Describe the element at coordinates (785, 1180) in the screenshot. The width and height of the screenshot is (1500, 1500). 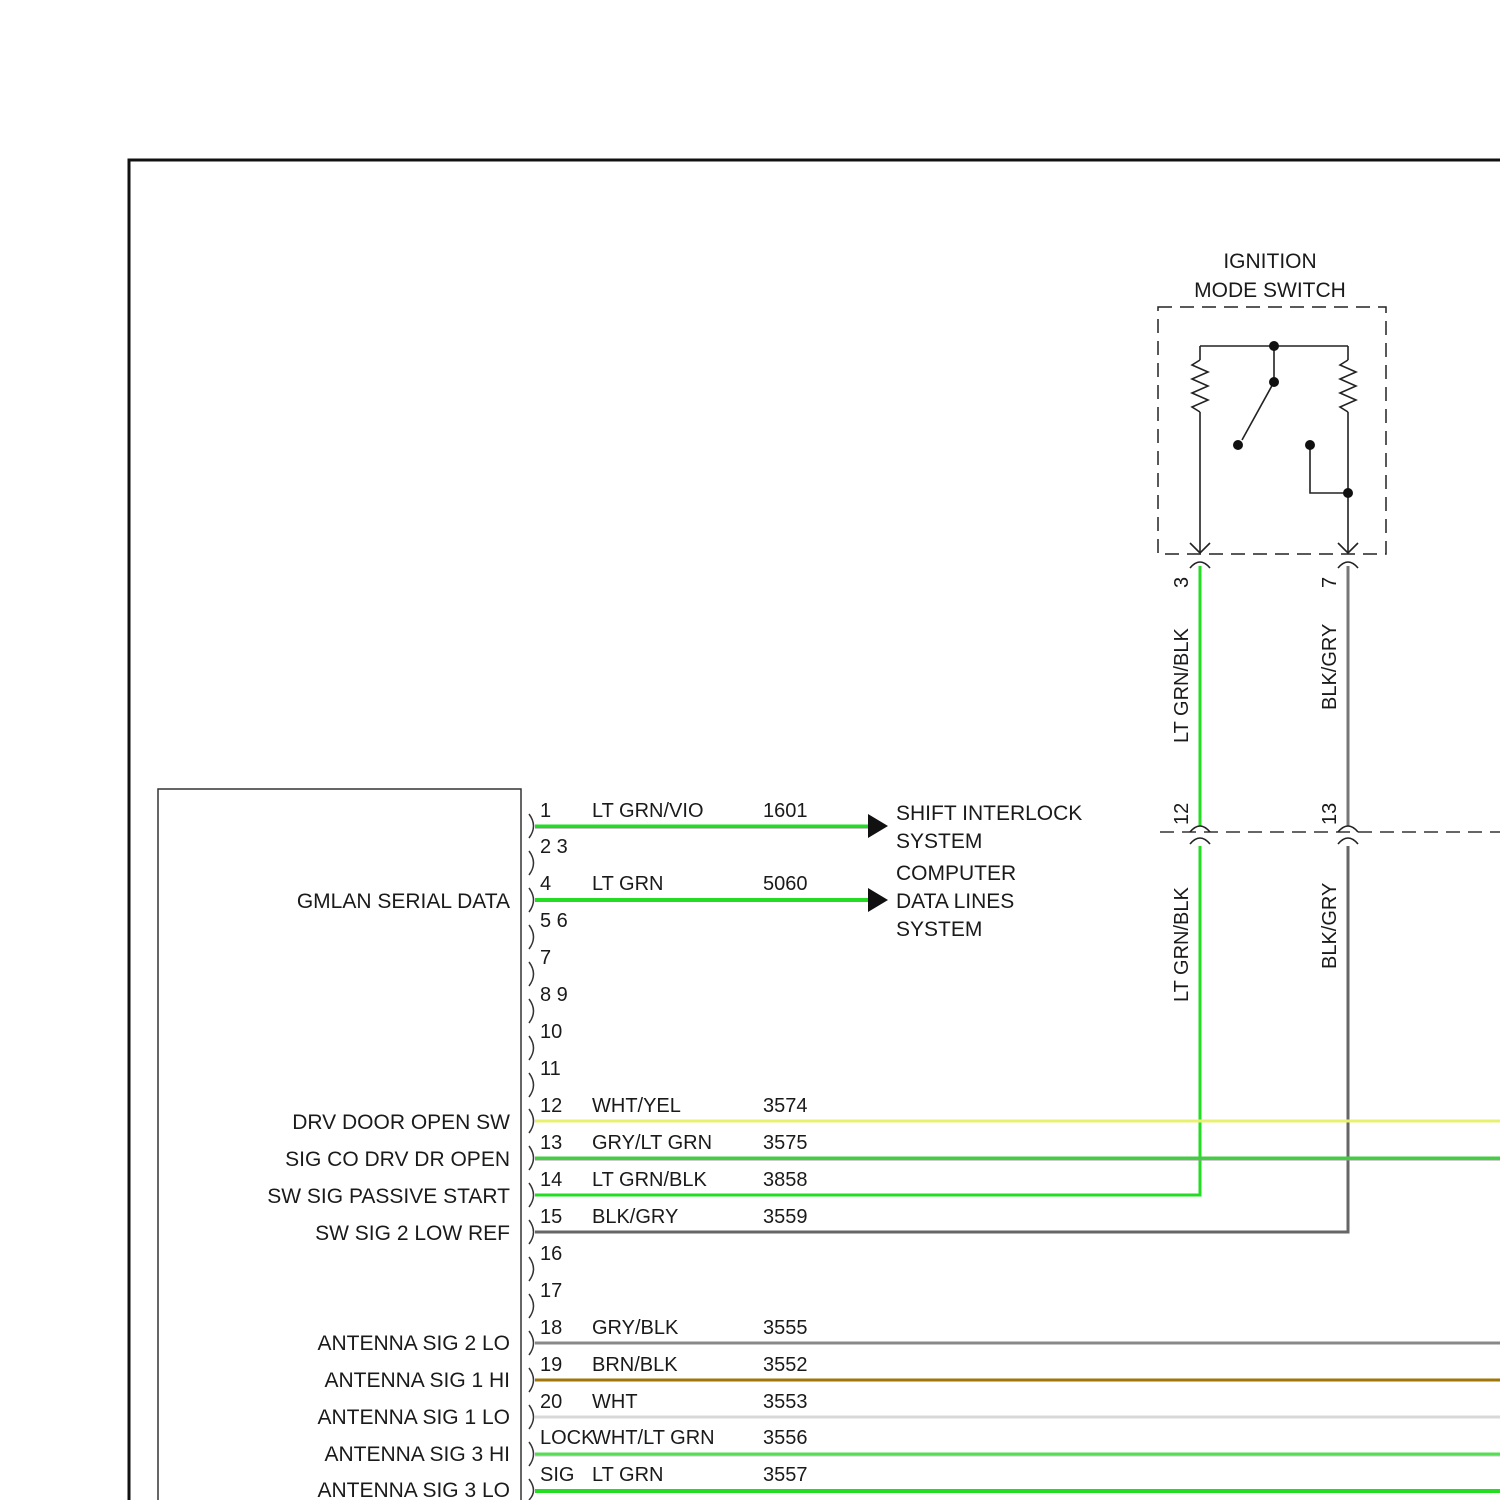
I see `pin-circuit: 3858` at that location.